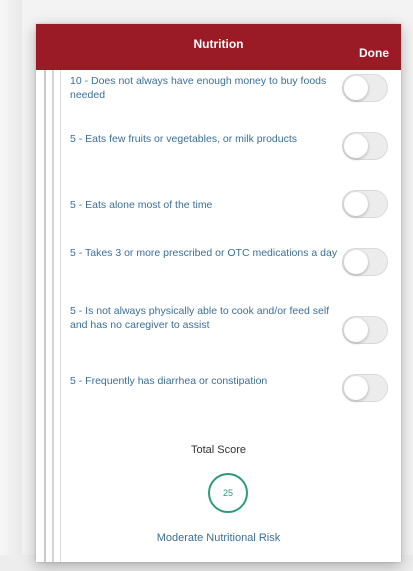 The width and height of the screenshot is (413, 571). I want to click on risk-level-label: Moderate Nutritional Risk, so click(218, 538).